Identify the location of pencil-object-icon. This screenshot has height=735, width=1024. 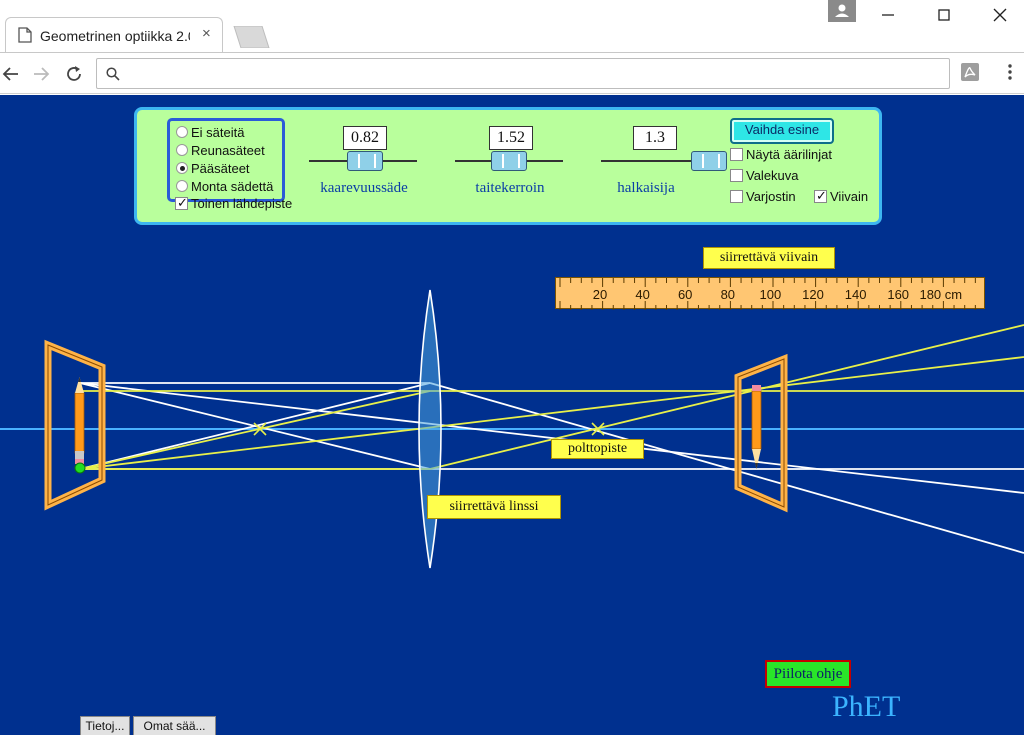
(80, 425).